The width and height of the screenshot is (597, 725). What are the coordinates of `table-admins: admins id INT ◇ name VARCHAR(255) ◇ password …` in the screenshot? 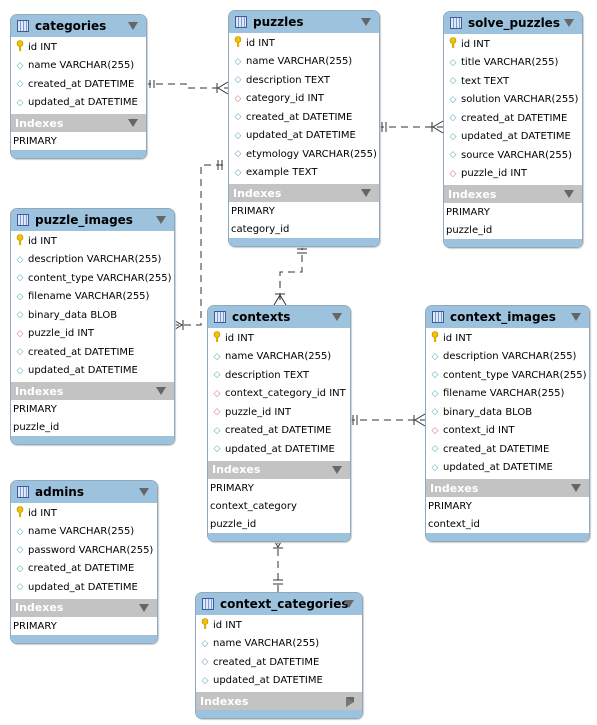 It's located at (84, 562).